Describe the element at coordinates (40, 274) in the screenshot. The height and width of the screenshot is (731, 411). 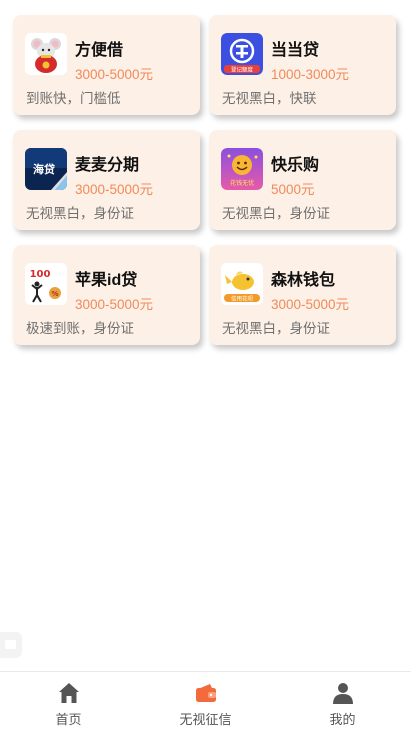
I see `svg-text: 100` at that location.